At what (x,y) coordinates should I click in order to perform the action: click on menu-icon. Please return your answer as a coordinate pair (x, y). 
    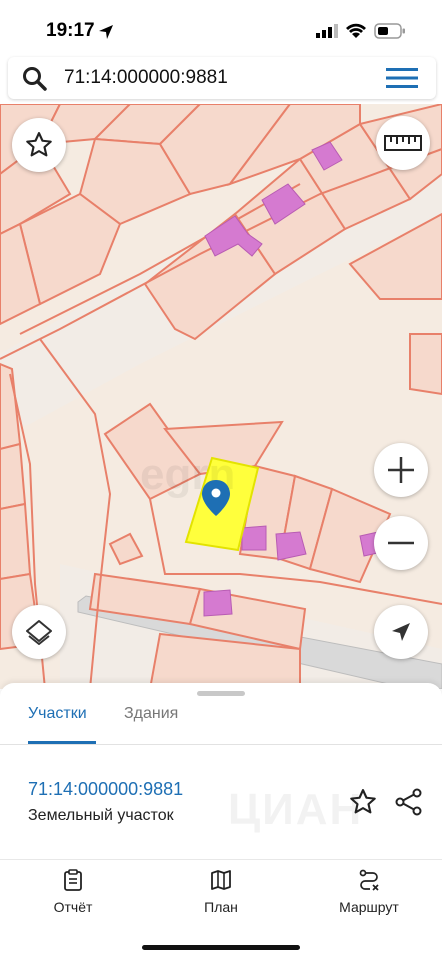
    Looking at the image, I should click on (402, 78).